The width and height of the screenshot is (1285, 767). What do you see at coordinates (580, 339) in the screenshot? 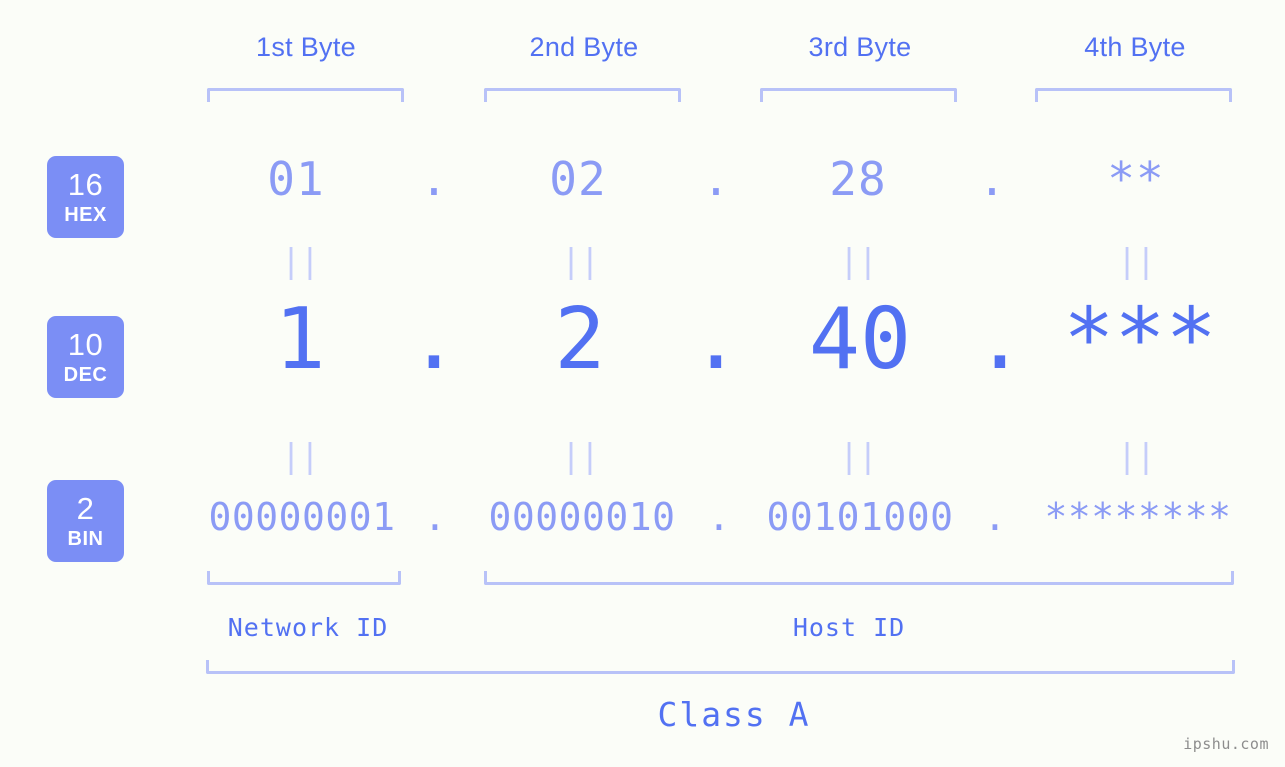
I see `dec-octet-2: 2` at bounding box center [580, 339].